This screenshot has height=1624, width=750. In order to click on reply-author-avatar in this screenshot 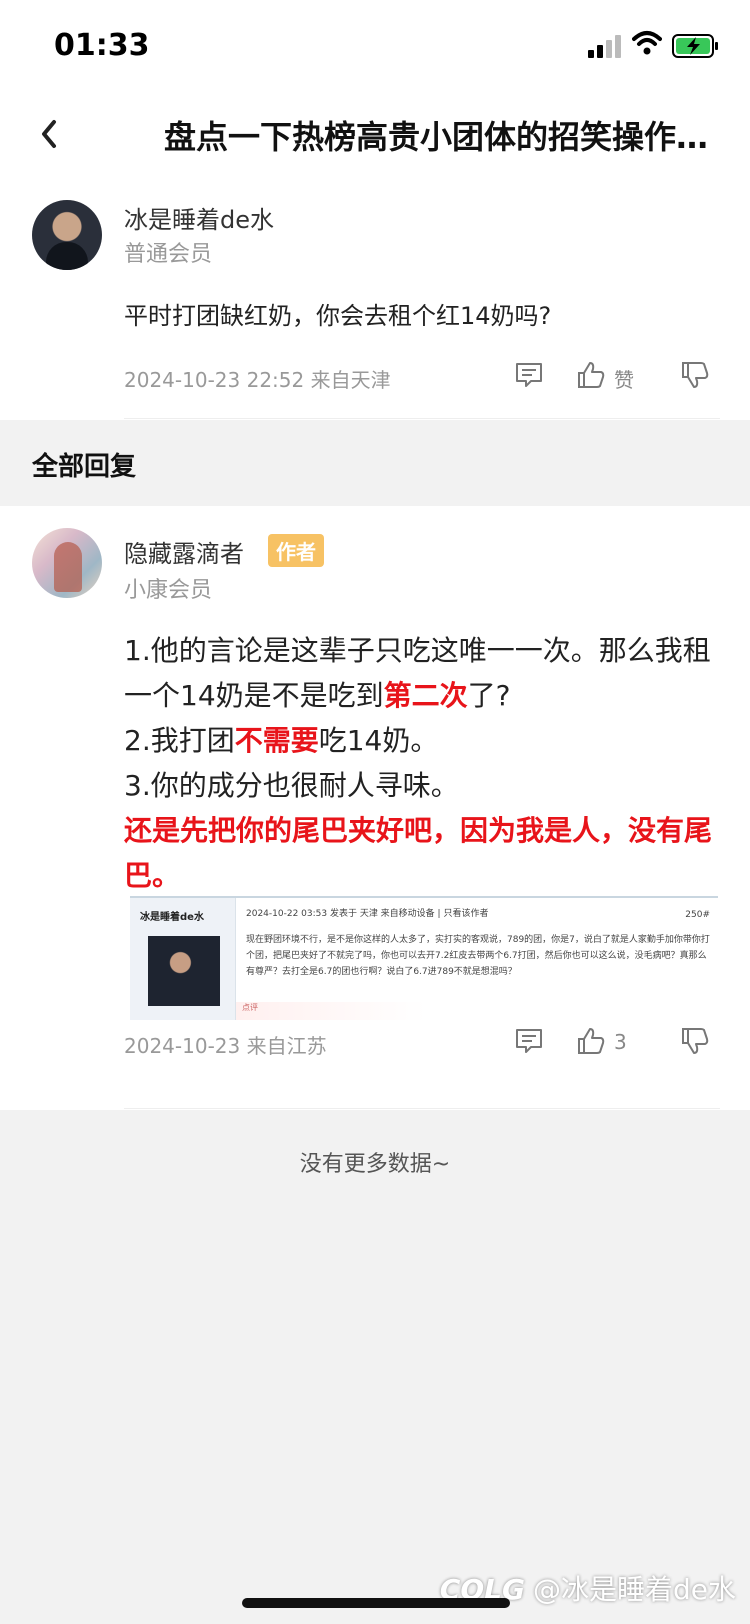, I will do `click(67, 563)`.